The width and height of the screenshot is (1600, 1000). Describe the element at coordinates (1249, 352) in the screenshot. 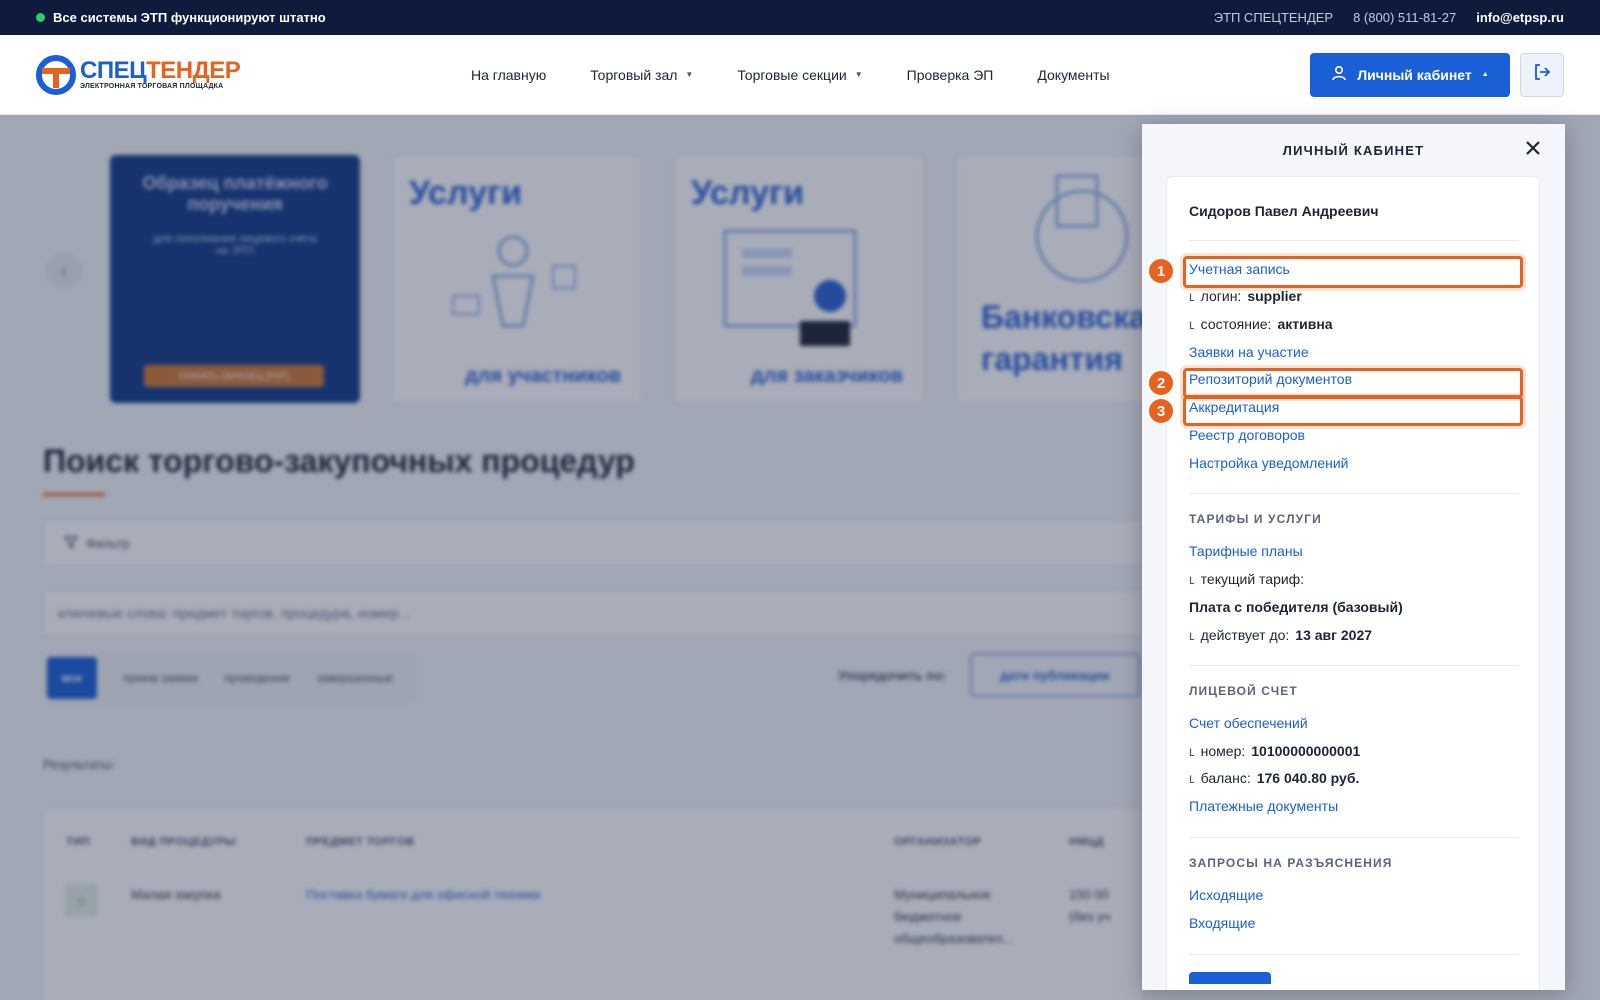

I see `applications-link: Заявки на участие` at that location.